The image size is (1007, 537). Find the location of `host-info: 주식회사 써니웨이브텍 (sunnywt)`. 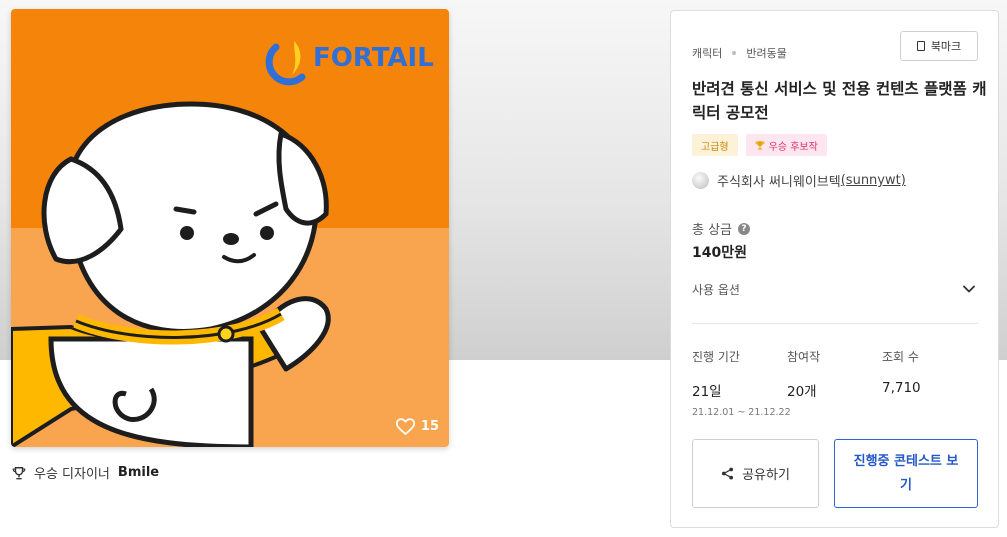

host-info: 주식회사 써니웨이브텍 (sunnywt) is located at coordinates (799, 180).